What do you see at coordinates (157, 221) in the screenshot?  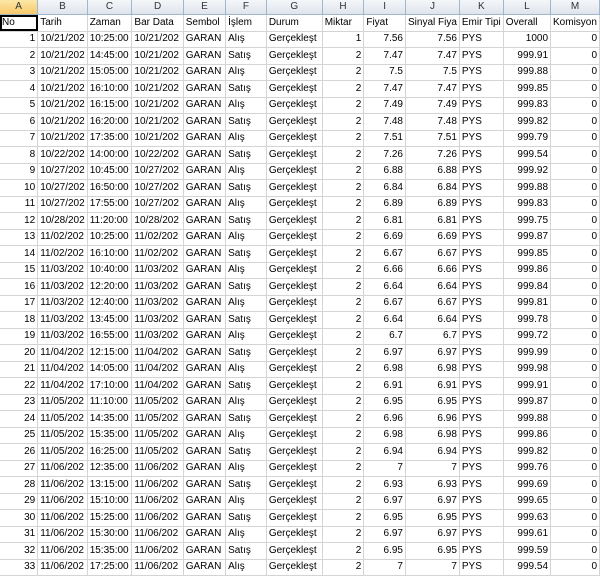 I see `data-cell: 10/28/202` at bounding box center [157, 221].